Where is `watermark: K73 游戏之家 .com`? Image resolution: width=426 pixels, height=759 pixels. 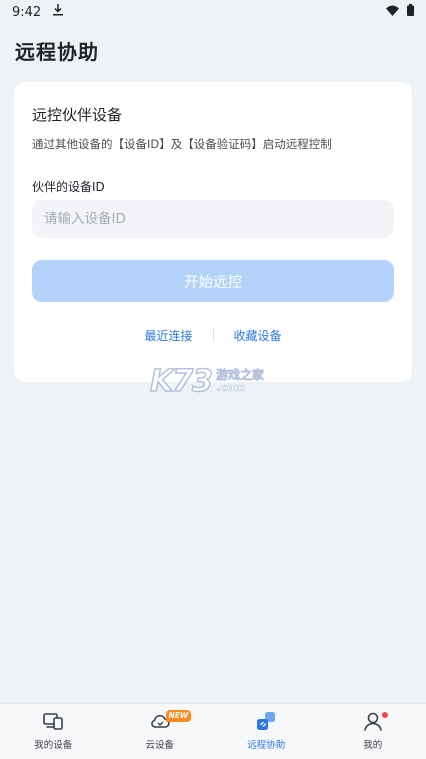
watermark: K73 游戏之家 .com is located at coordinates (207, 381).